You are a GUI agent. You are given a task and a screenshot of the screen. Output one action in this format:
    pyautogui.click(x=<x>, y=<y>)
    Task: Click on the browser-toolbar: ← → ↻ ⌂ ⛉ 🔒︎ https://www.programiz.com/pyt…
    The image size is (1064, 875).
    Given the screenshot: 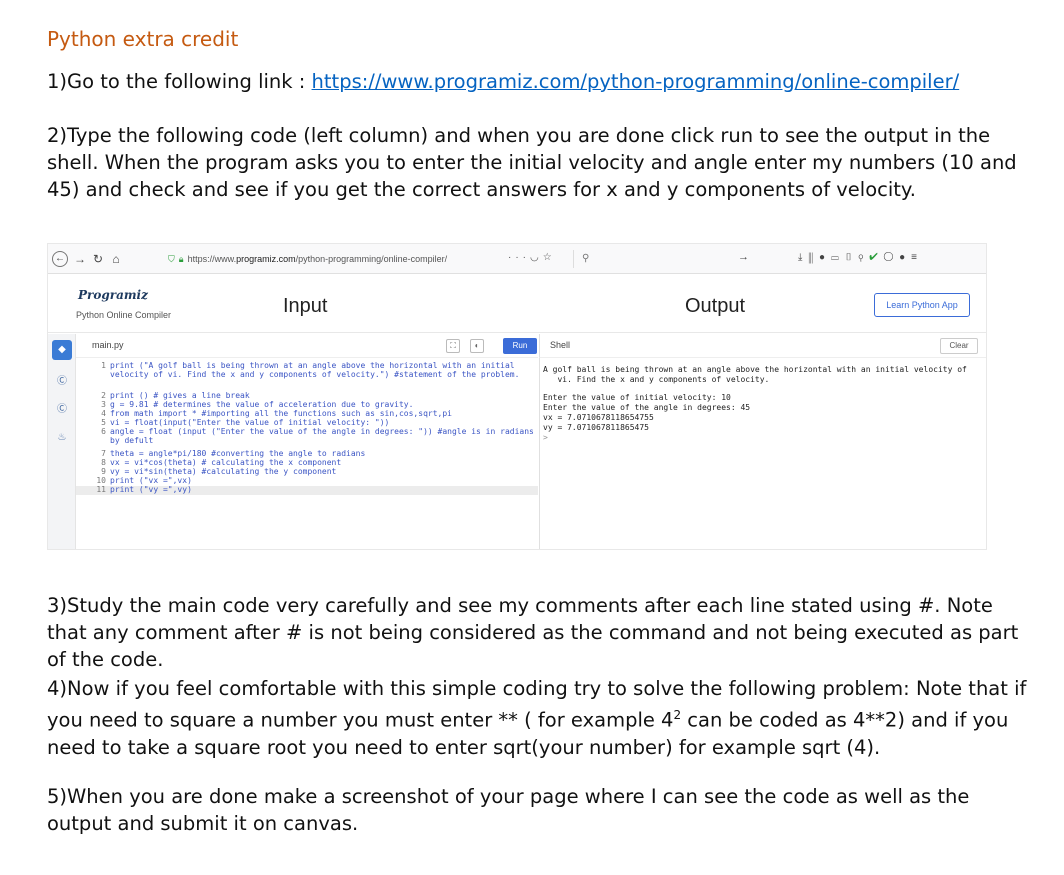 What is the action you would take?
    pyautogui.click(x=517, y=259)
    